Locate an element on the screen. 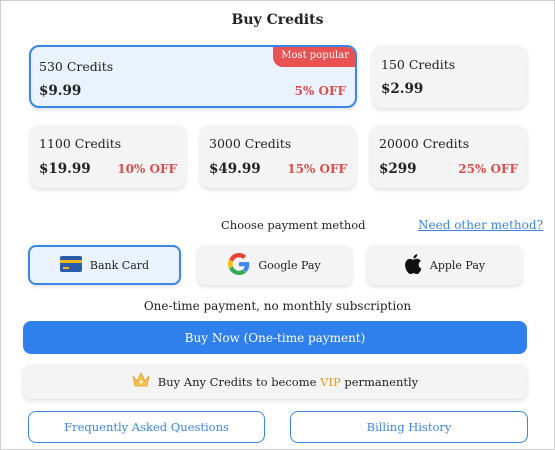 The height and width of the screenshot is (450, 555). vip-promo-suffix: permanently is located at coordinates (379, 381).